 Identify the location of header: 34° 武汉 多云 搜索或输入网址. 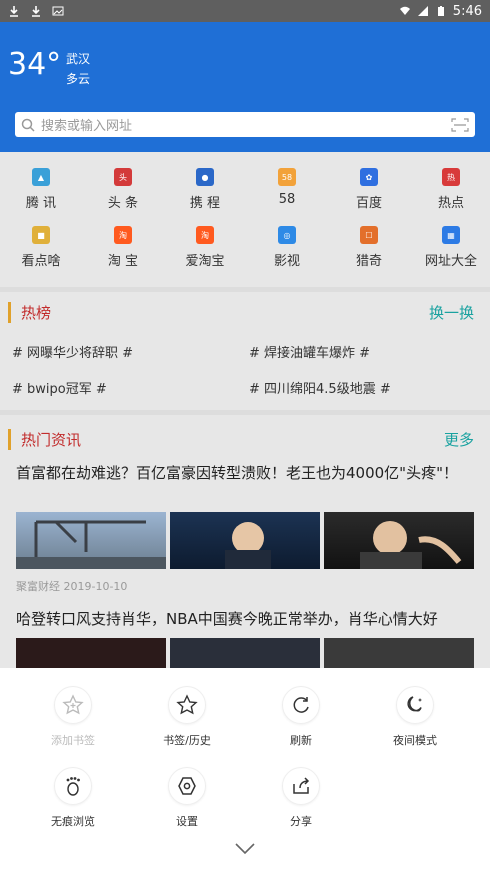
(245, 87).